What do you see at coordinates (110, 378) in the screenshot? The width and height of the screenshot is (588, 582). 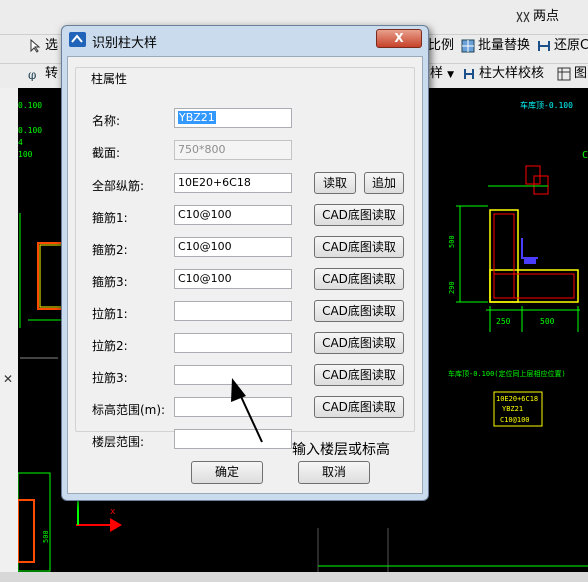 I see `tie3-label: 拉筋3:` at bounding box center [110, 378].